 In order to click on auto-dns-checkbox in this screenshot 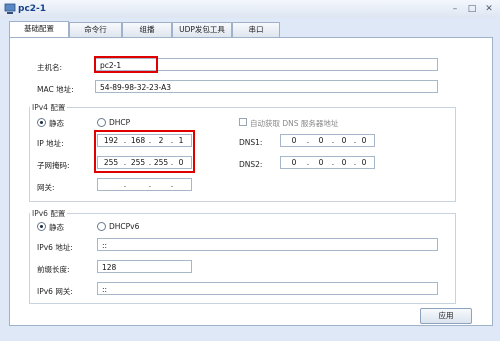, I will do `click(243, 122)`.